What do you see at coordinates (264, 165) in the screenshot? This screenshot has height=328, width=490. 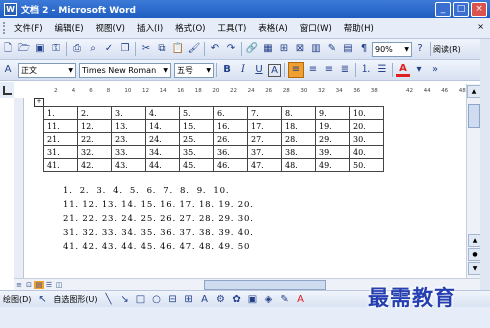 I see `table-cell: 47.` at bounding box center [264, 165].